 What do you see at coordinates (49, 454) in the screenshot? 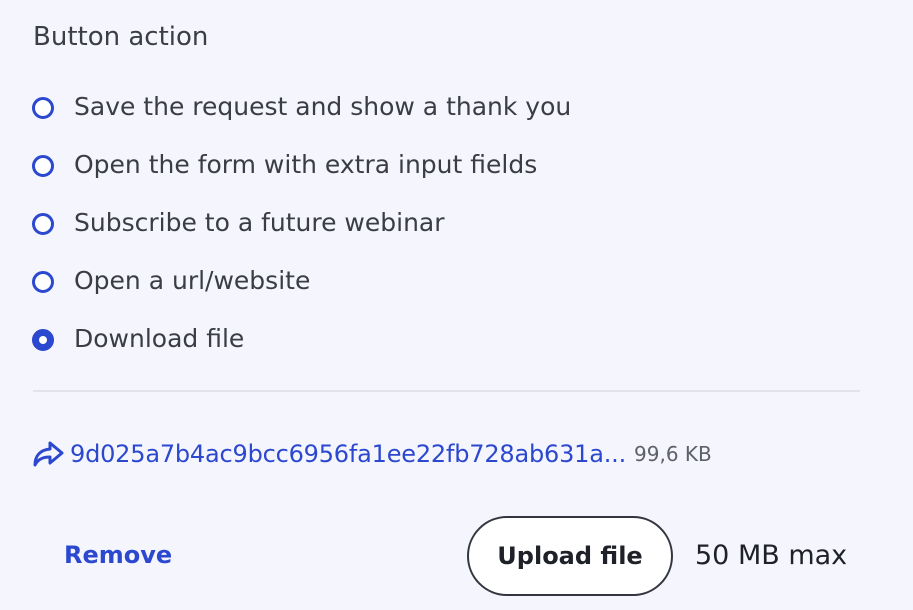
I see `share-icon` at bounding box center [49, 454].